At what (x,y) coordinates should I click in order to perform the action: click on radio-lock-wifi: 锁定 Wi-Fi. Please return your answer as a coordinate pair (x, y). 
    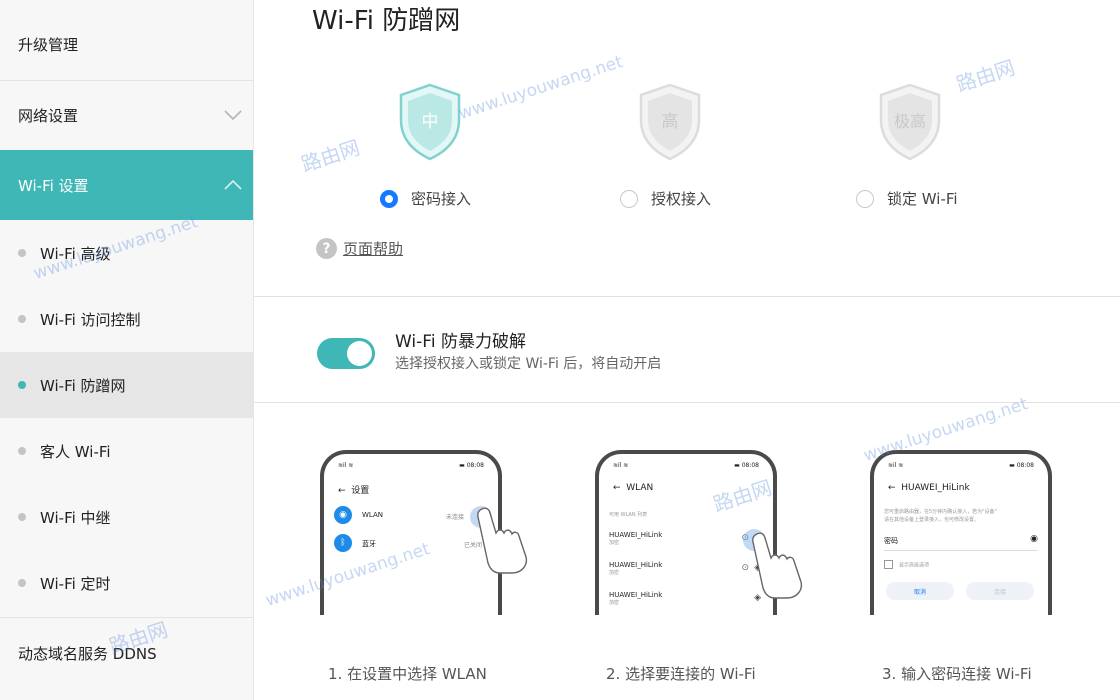
    Looking at the image, I should click on (907, 198).